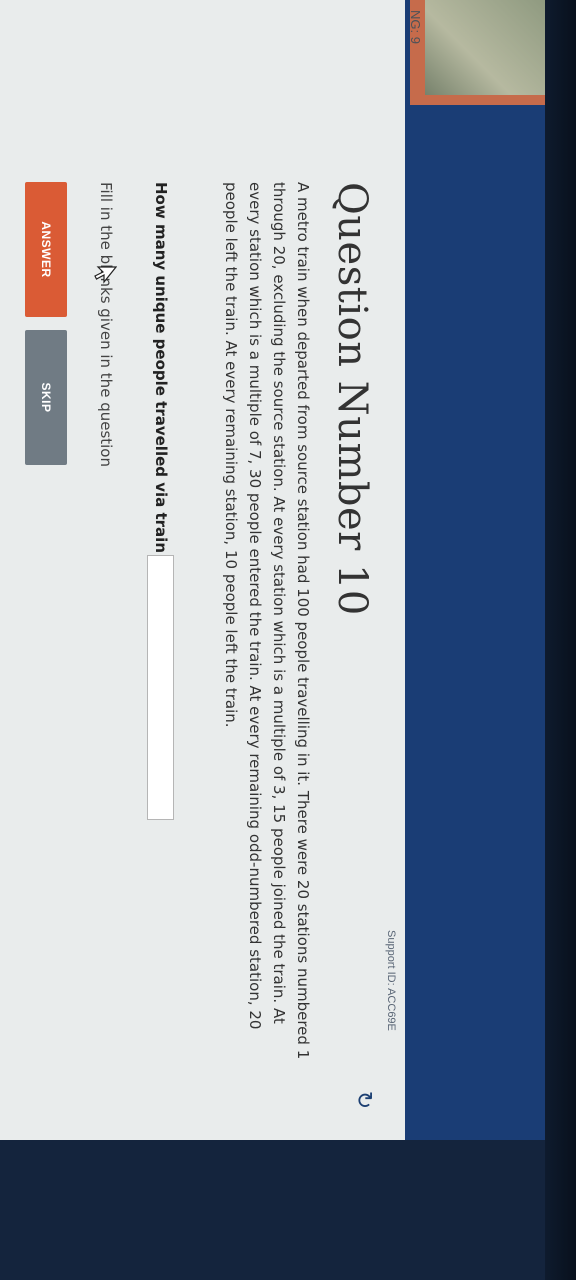 This screenshot has width=576, height=1280. What do you see at coordinates (363, 1100) in the screenshot?
I see `refresh-icon: ↻` at bounding box center [363, 1100].